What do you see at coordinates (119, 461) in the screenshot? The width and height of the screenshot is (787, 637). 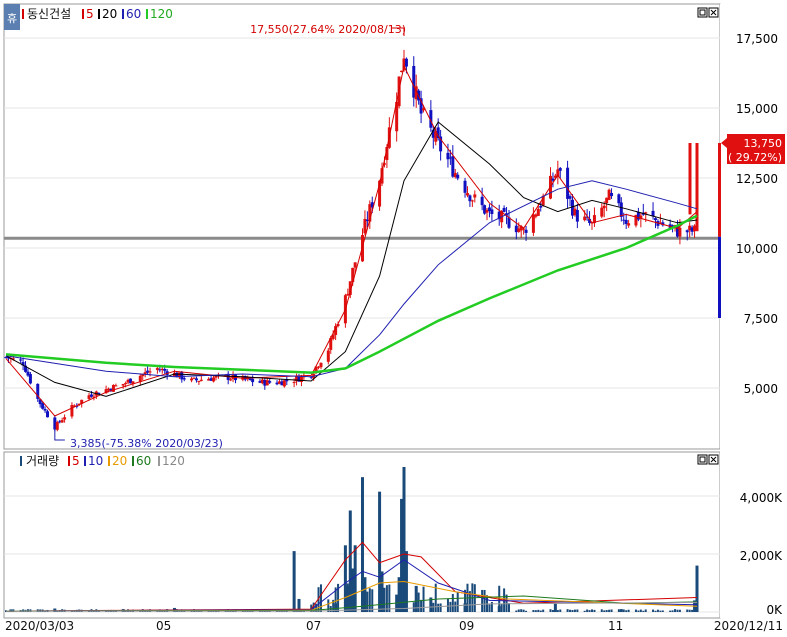 I see `legend-vma20: 20` at bounding box center [119, 461].